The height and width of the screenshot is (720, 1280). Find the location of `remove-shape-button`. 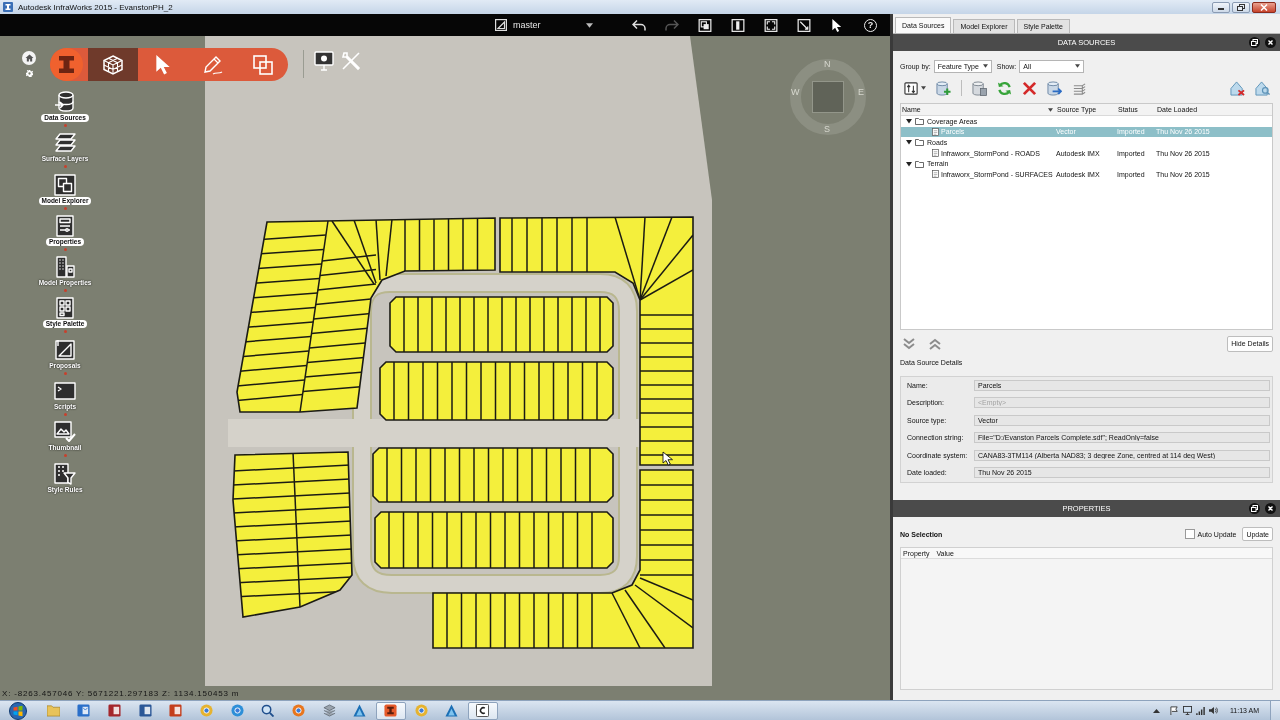

remove-shape-button is located at coordinates (1237, 88).